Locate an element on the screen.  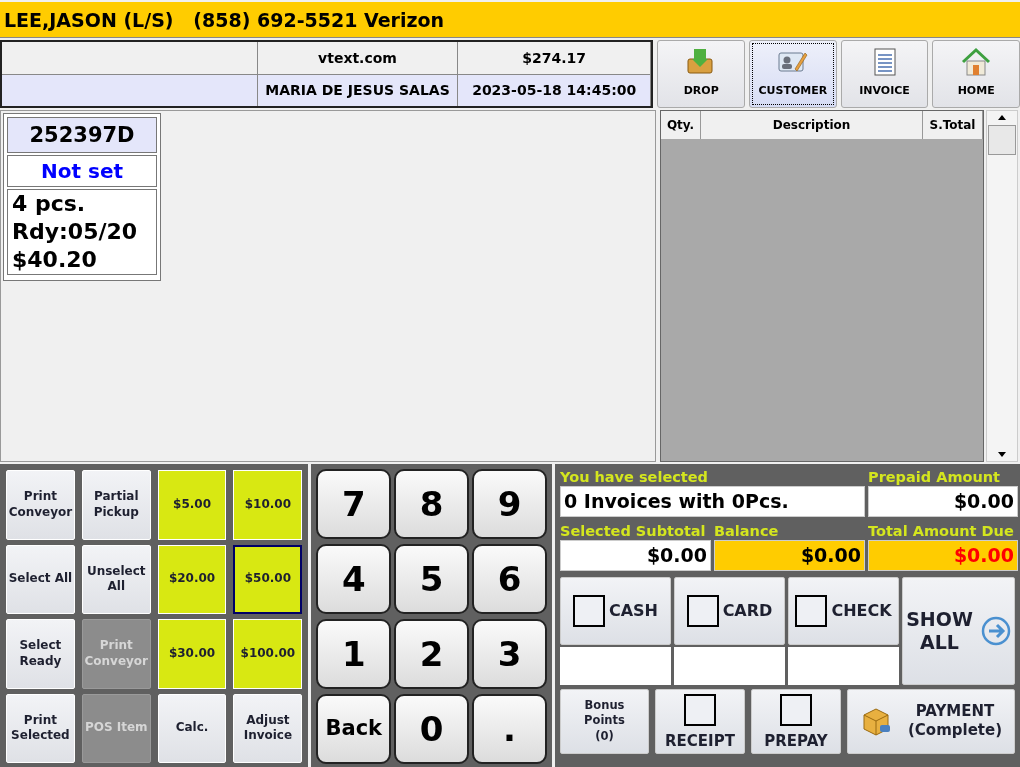
invoice-detail: 4 pcs. is located at coordinates (49, 204).